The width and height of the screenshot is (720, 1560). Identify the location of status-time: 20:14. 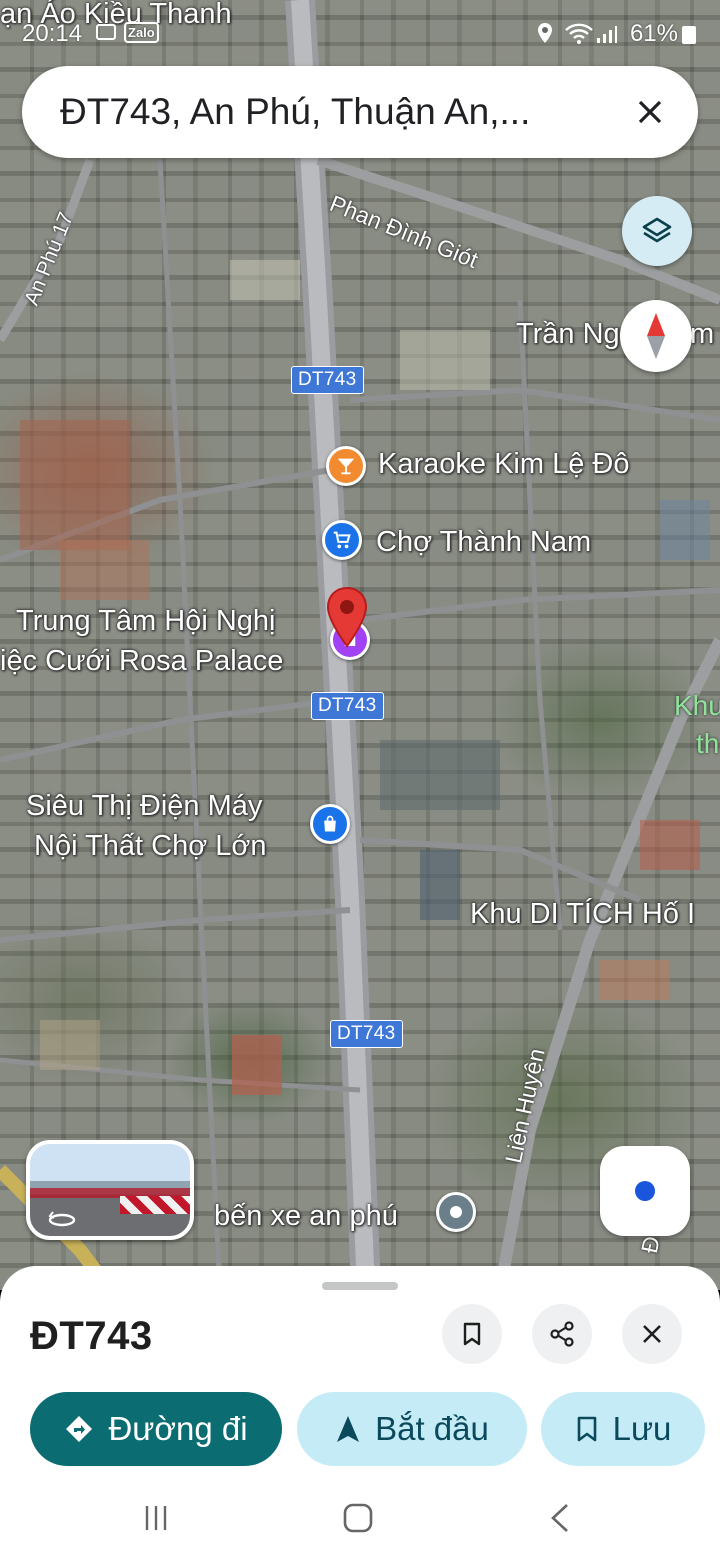
(52, 33).